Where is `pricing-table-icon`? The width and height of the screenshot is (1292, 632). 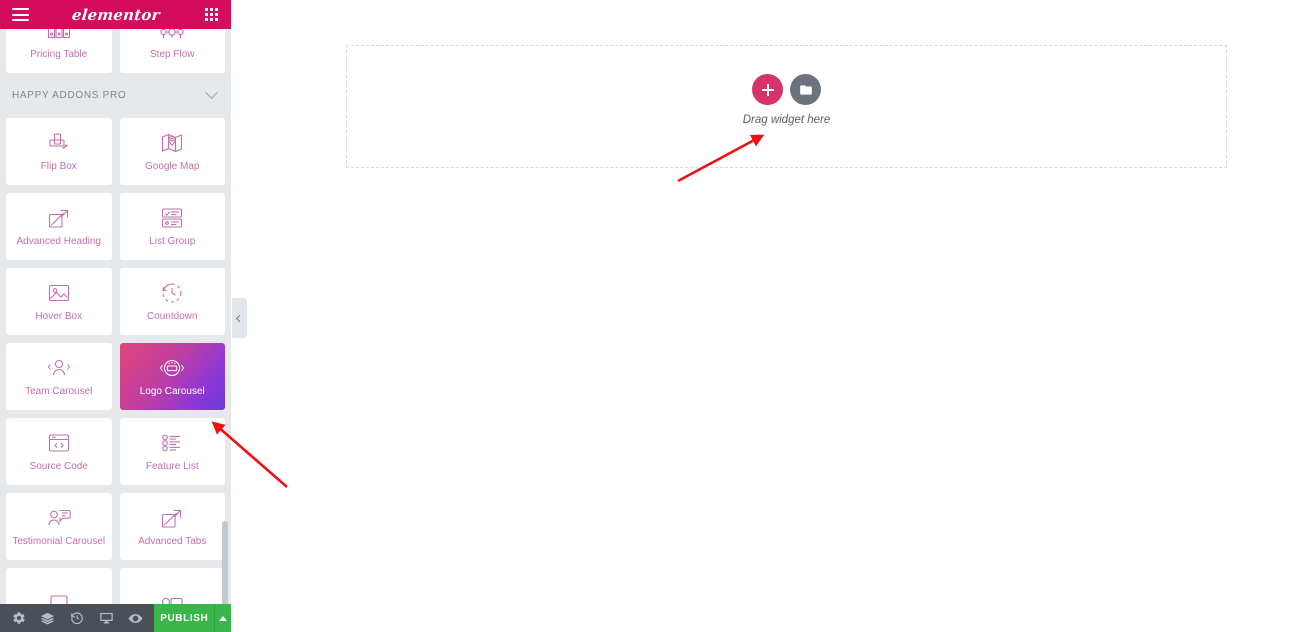 pricing-table-icon is located at coordinates (59, 36).